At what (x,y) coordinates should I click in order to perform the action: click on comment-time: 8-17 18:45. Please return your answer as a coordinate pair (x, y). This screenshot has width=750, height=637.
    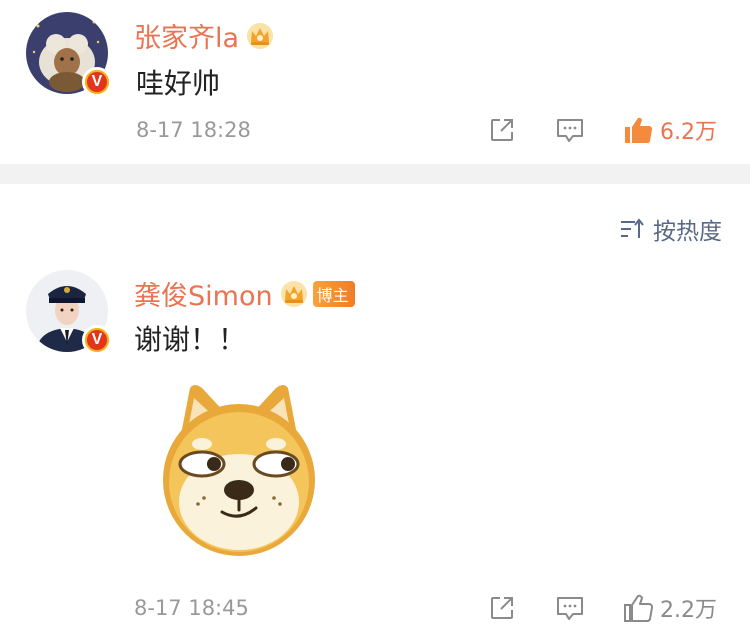
    Looking at the image, I should click on (191, 608).